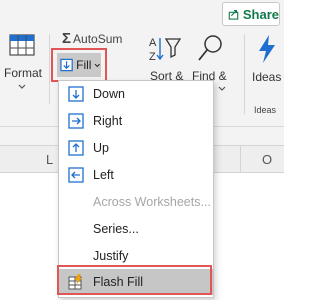 Image resolution: width=320 pixels, height=300 pixels. What do you see at coordinates (210, 48) in the screenshot?
I see `search-icon` at bounding box center [210, 48].